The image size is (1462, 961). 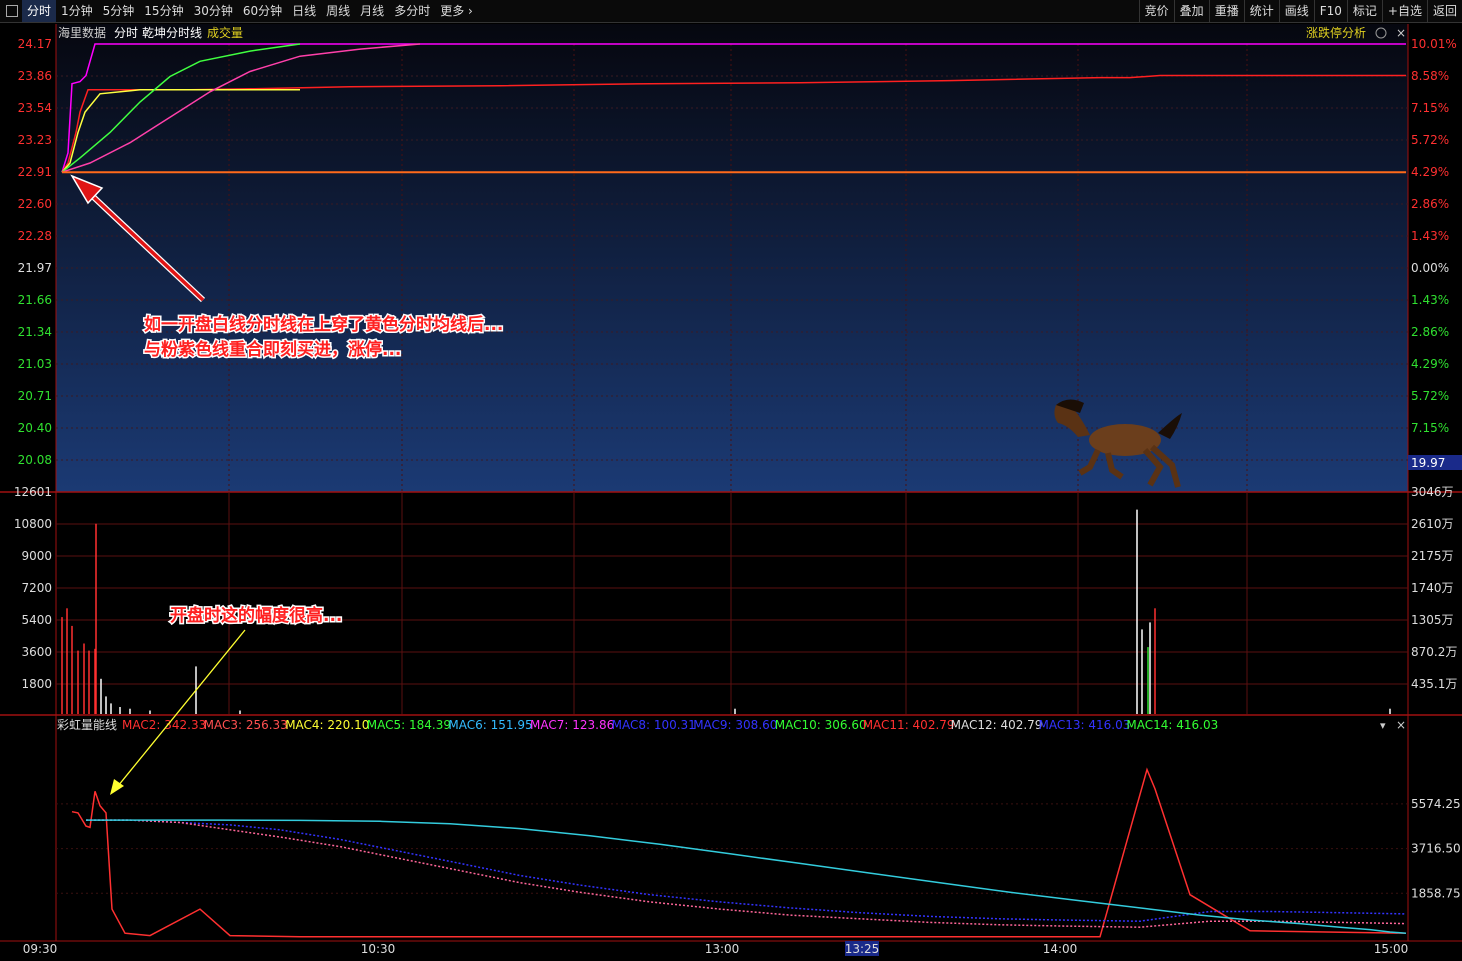 I want to click on volume-tick-right: 2175万, so click(x=1432, y=556).